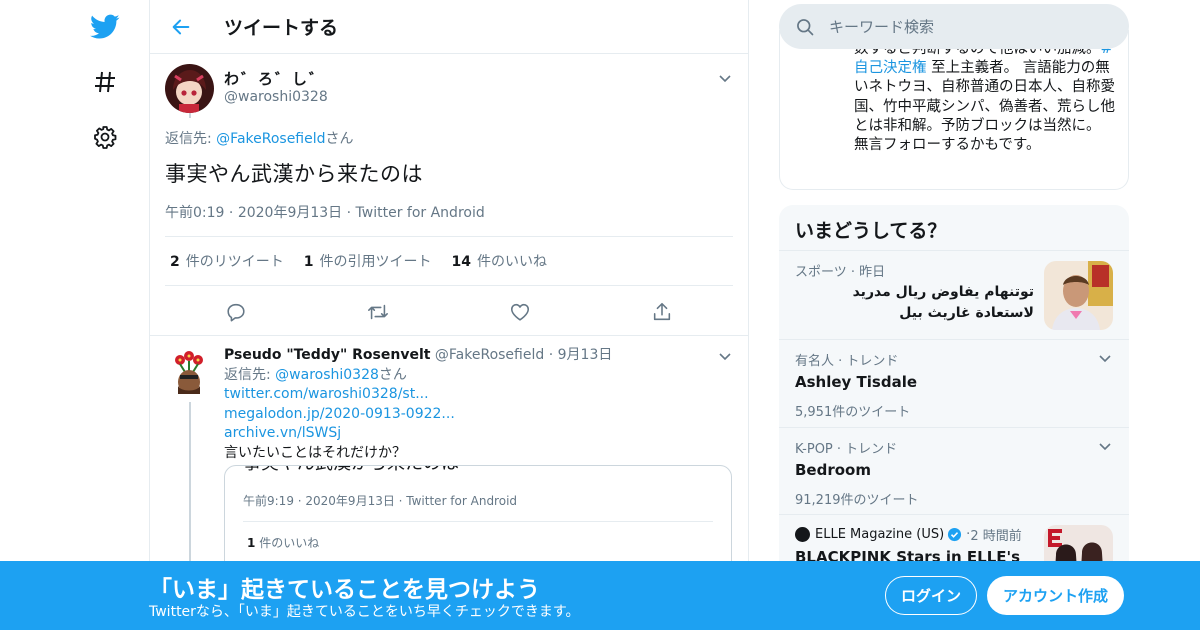 The image size is (1200, 630). Describe the element at coordinates (833, 470) in the screenshot. I see `trend-name: Bedroom` at that location.